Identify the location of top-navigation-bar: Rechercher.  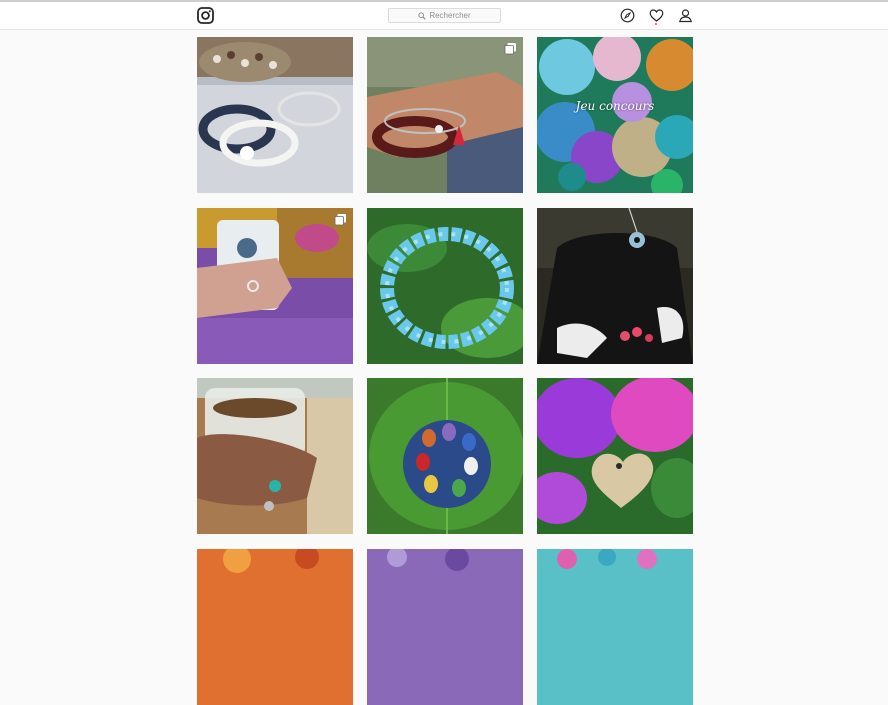
(444, 16).